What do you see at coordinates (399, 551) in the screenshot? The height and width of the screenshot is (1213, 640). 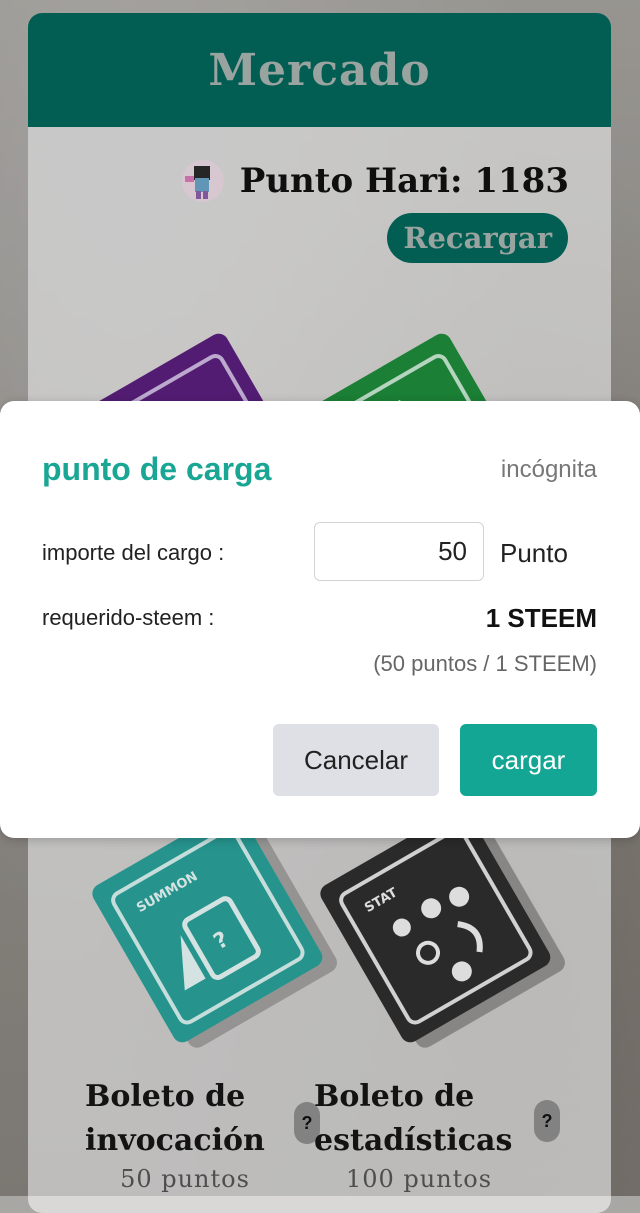 I see `amount-input` at bounding box center [399, 551].